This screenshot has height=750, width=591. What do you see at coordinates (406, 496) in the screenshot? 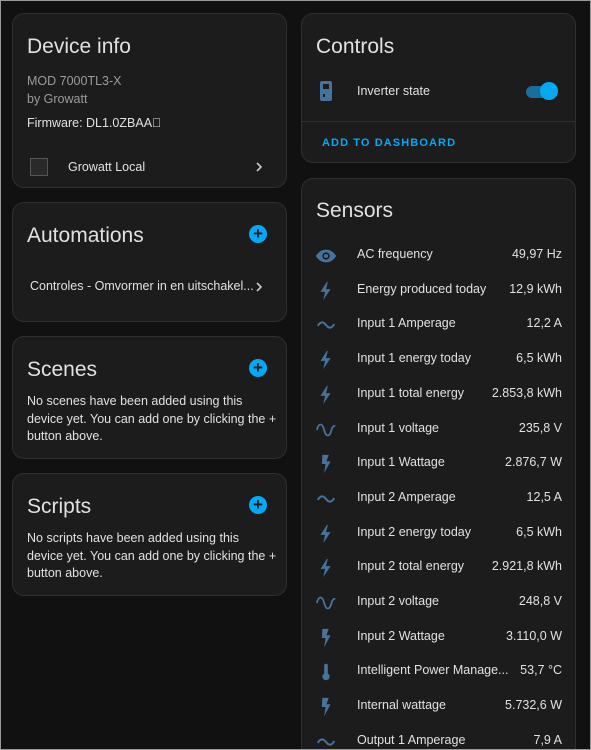
I see `sensor-name: Input 2 Amperage` at bounding box center [406, 496].